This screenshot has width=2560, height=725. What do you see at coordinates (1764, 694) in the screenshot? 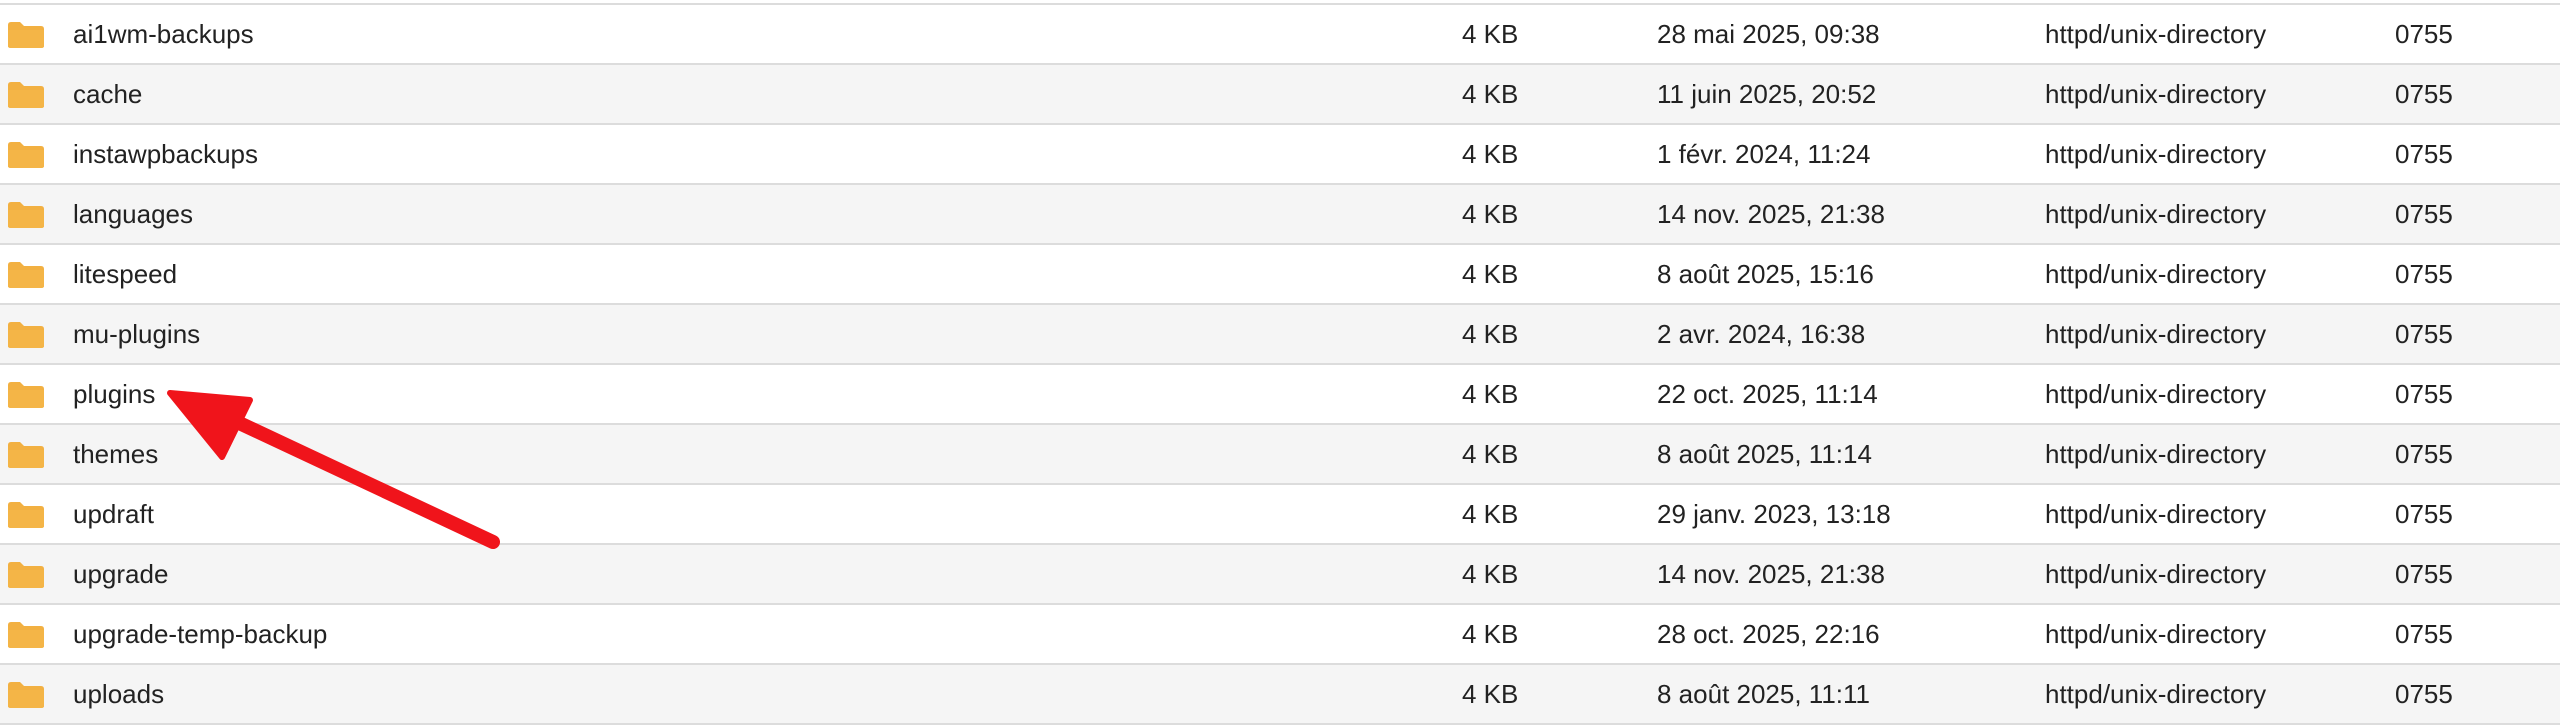
I see `file-modified-date: 8 août 2025, 11:11` at bounding box center [1764, 694].